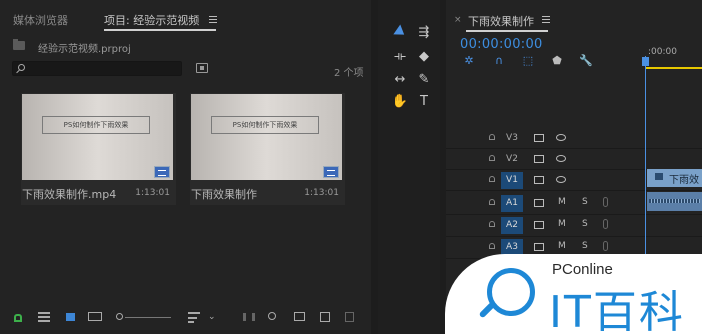 This screenshot has height=334, width=702. What do you see at coordinates (400, 80) in the screenshot?
I see `slip-tool-icon: ↔` at bounding box center [400, 80].